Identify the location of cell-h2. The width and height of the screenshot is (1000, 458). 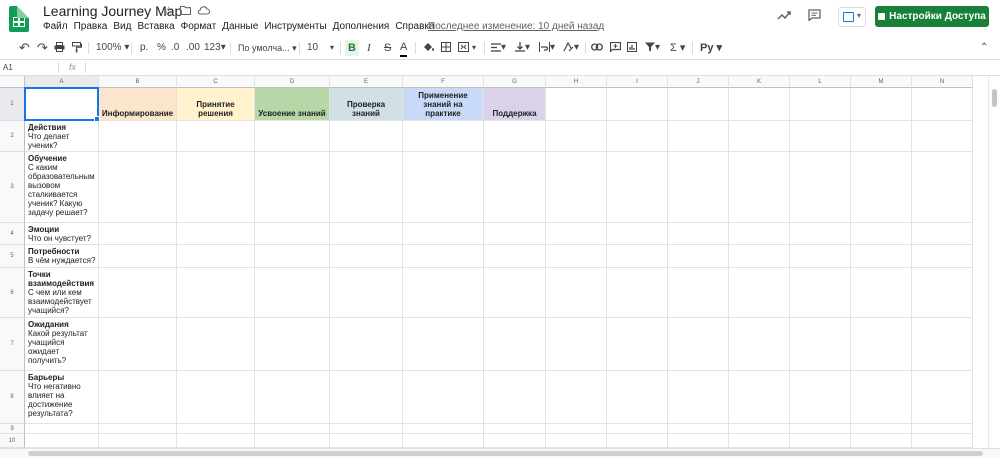
(576, 136).